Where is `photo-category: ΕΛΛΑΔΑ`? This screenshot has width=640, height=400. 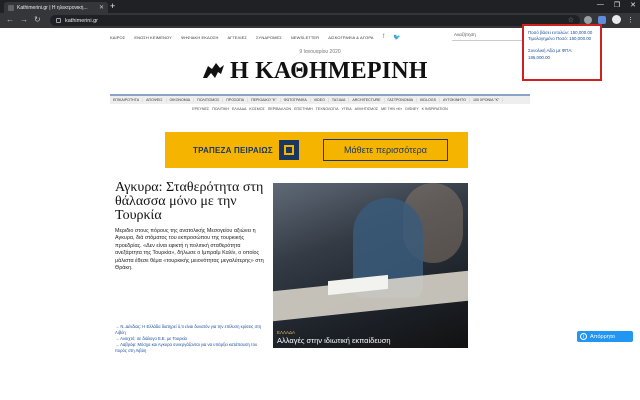 photo-category: ΕΛΛΑΔΑ is located at coordinates (286, 332).